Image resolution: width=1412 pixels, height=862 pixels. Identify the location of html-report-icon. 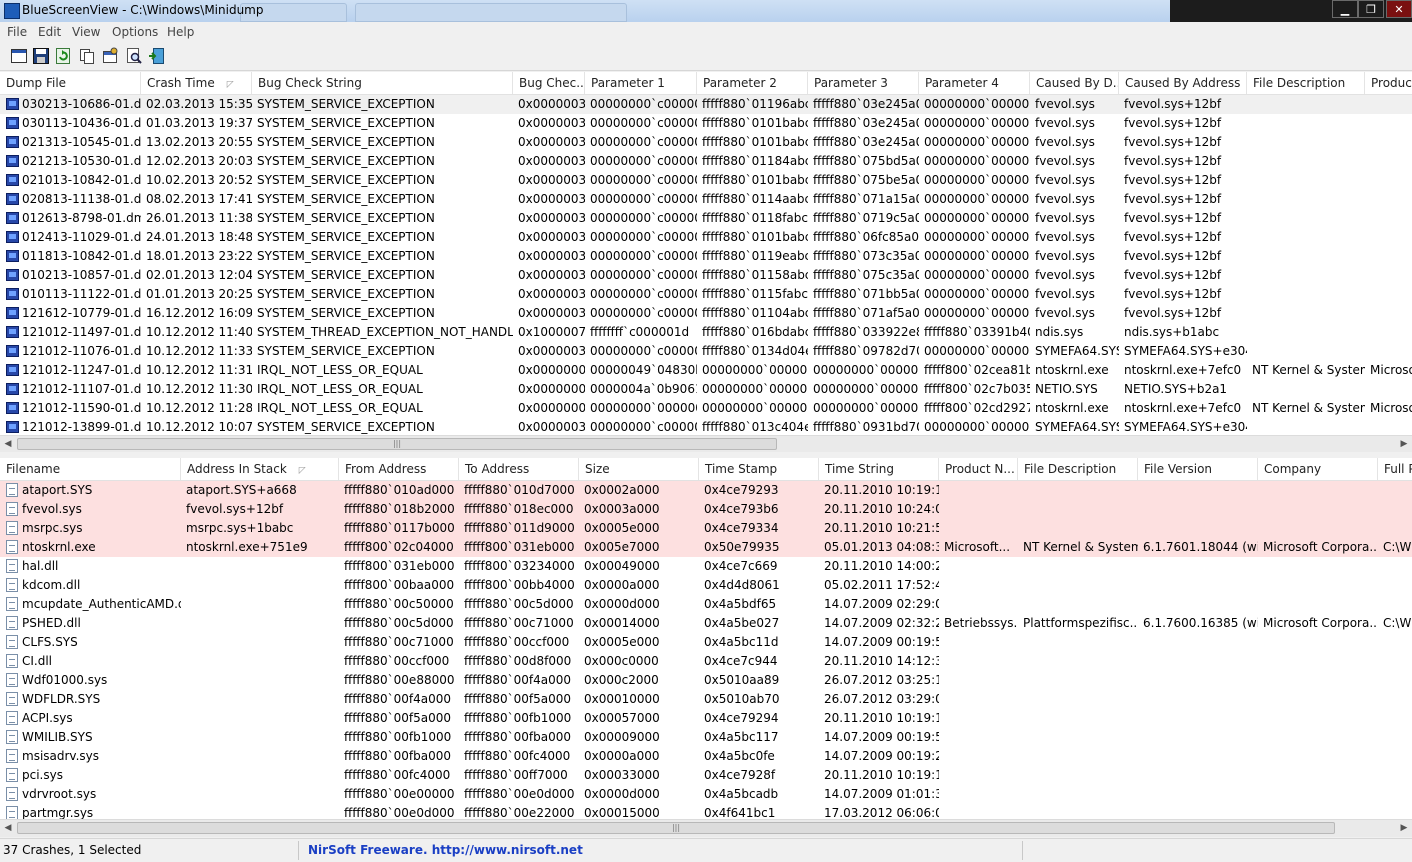
(19, 56).